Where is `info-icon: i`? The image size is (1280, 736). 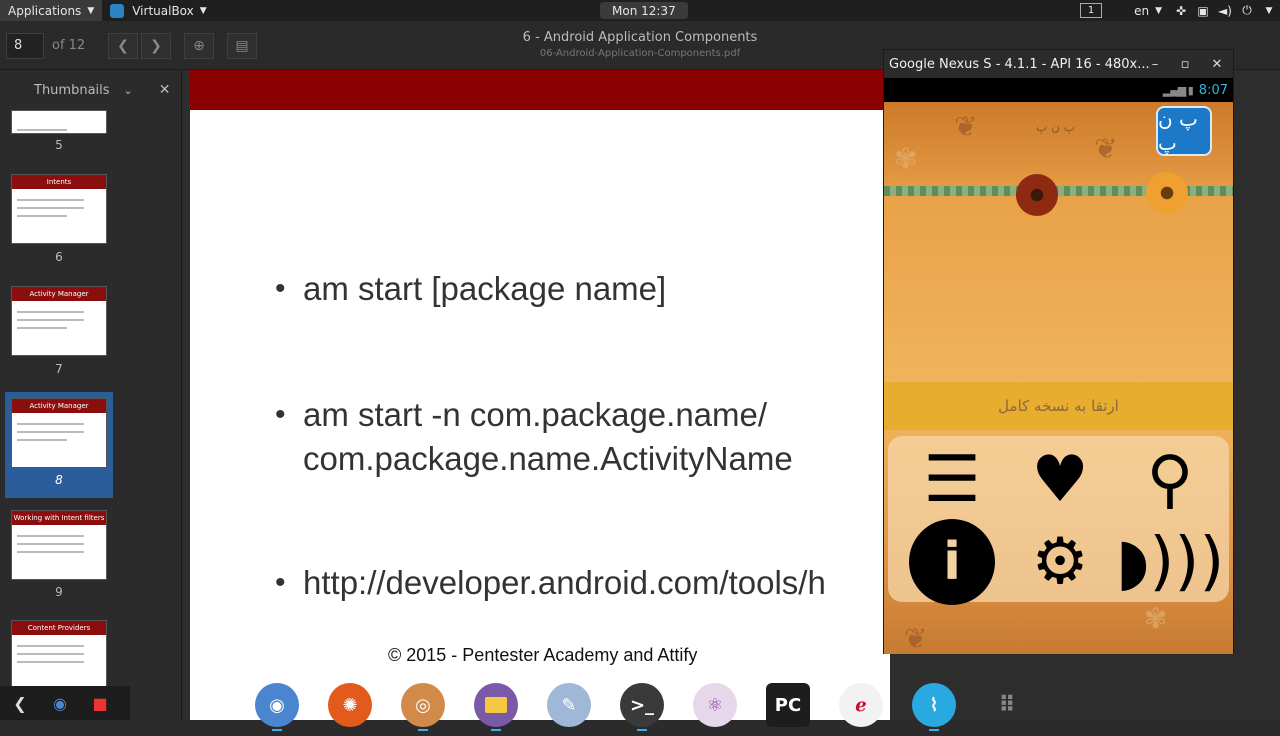 info-icon: i is located at coordinates (952, 562).